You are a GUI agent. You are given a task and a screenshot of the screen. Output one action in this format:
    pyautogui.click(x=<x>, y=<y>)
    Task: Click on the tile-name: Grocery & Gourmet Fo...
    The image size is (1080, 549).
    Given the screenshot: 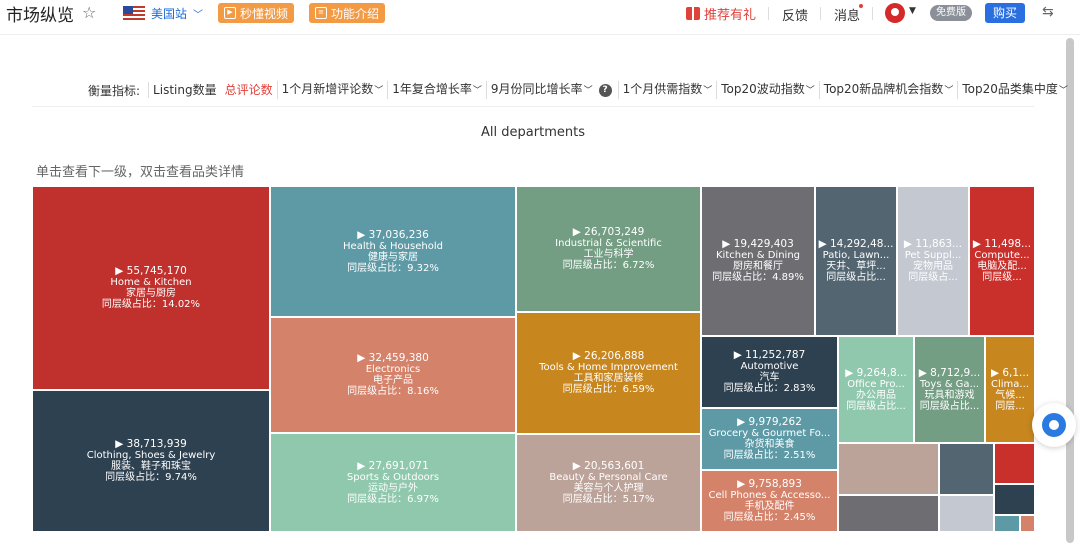 What is the action you would take?
    pyautogui.click(x=769, y=433)
    